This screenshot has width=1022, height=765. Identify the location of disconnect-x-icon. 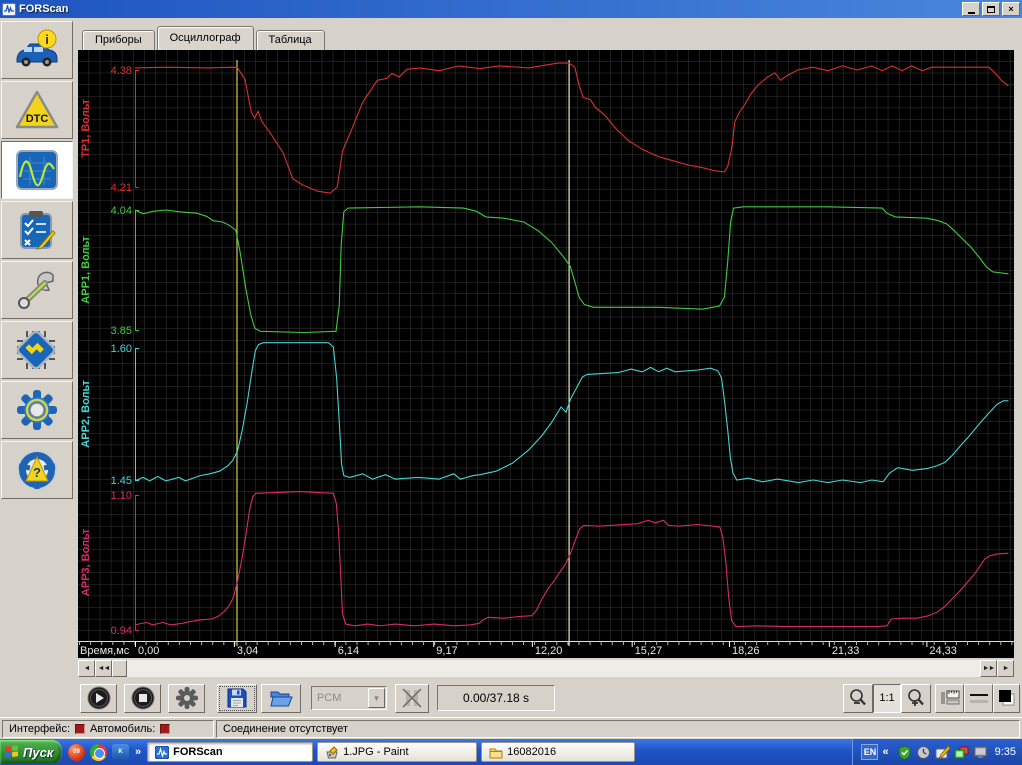
(412, 698).